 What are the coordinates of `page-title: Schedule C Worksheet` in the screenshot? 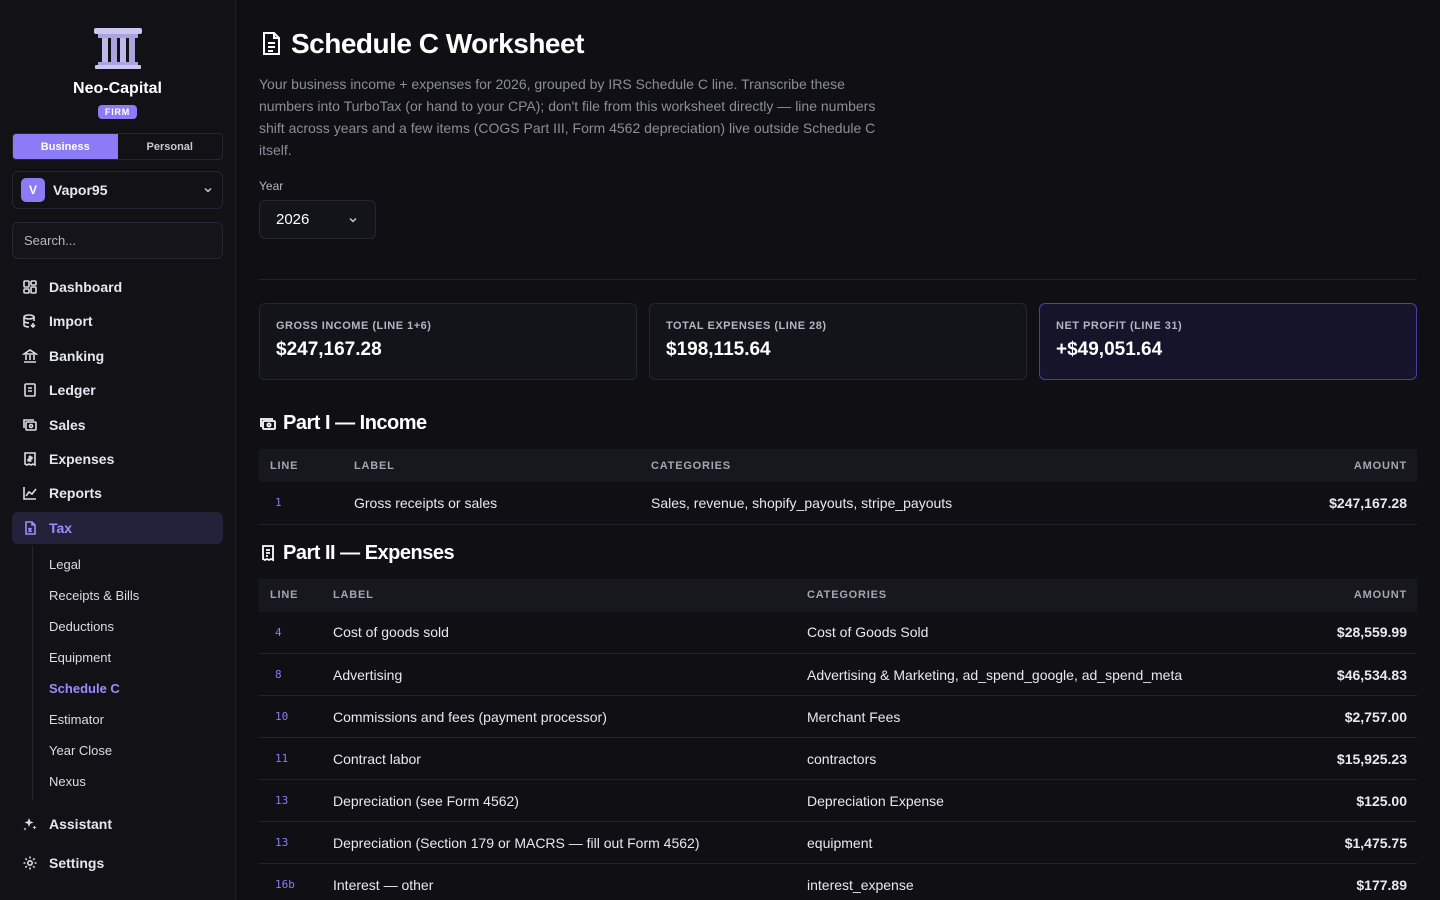 It's located at (838, 44).